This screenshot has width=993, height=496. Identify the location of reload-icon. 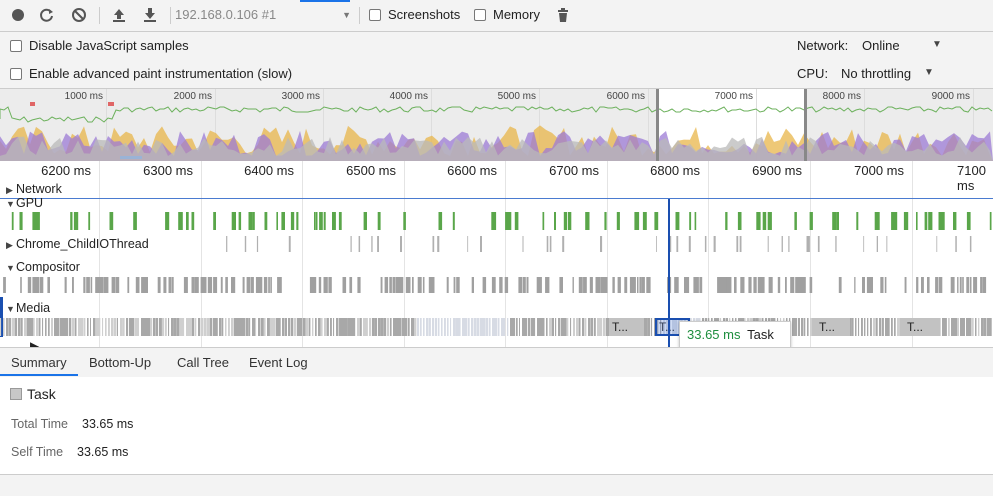
(47, 15).